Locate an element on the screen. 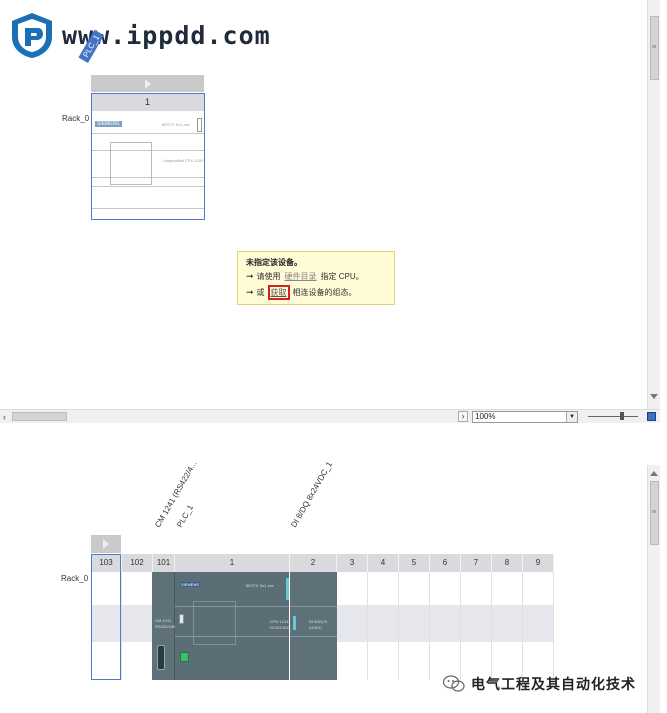 The height and width of the screenshot is (713, 667). serial-port-icon is located at coordinates (161, 657).